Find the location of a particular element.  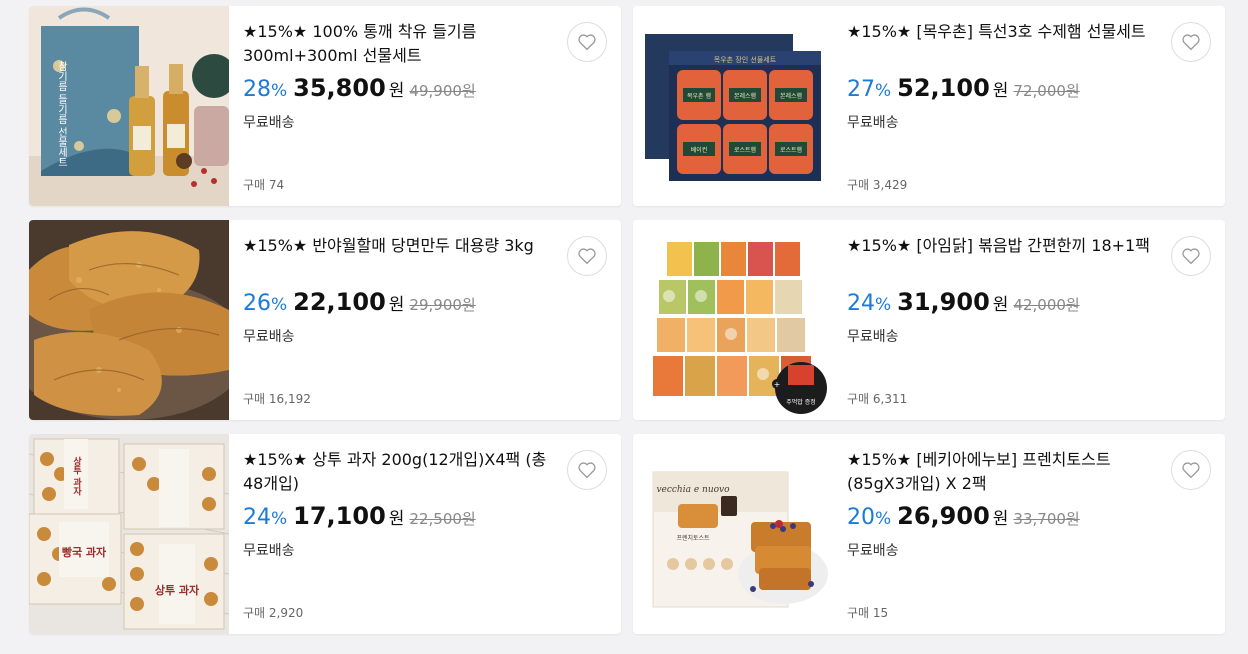

sale-price: 22,100 is located at coordinates (339, 302).